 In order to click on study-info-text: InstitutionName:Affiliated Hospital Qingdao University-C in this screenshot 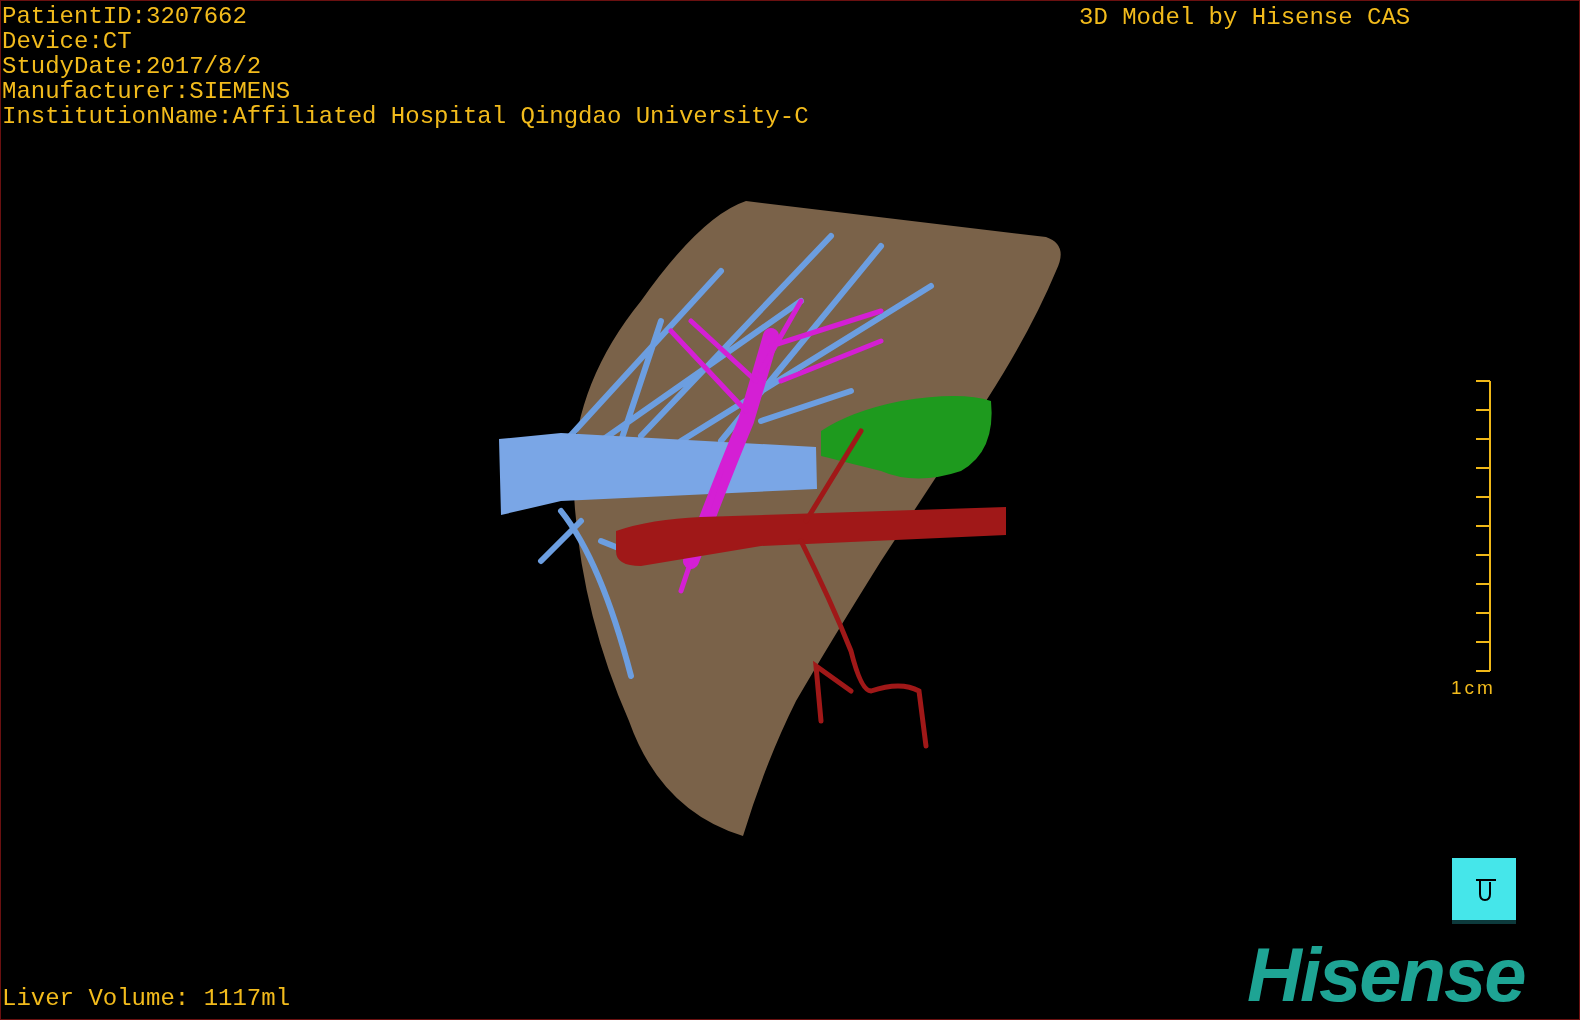, I will do `click(405, 116)`.